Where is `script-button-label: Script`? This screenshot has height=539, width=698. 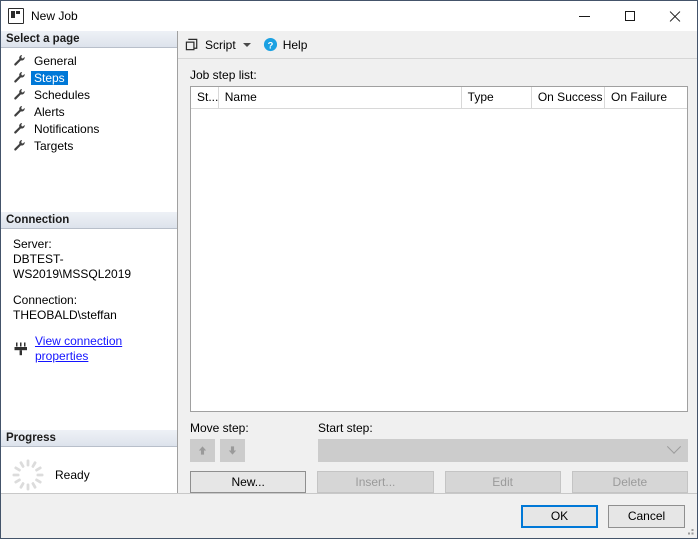
script-button-label: Script is located at coordinates (220, 45).